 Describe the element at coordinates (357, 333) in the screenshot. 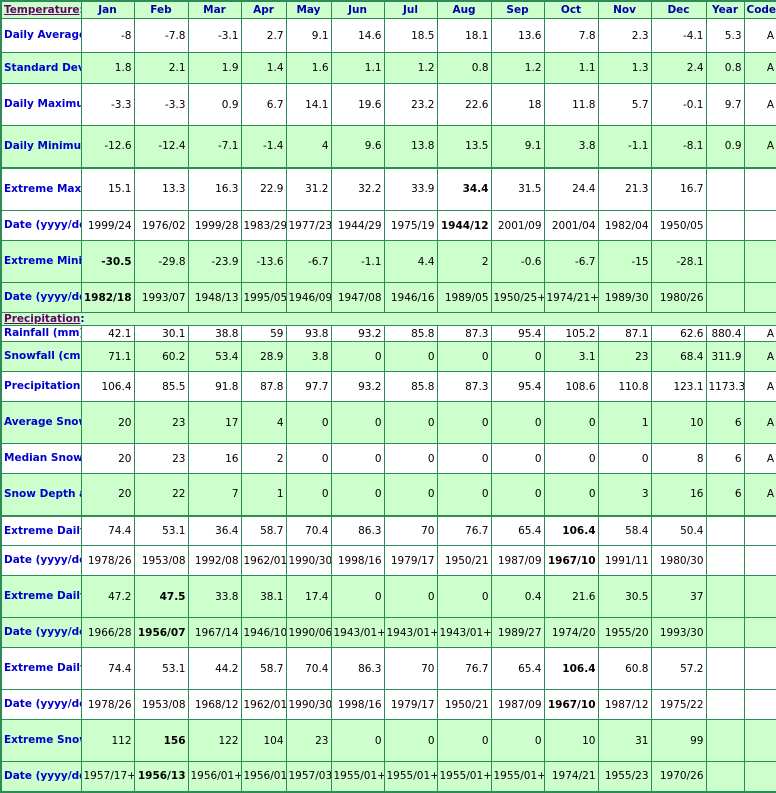

I see `cell-value: 93.2` at that location.